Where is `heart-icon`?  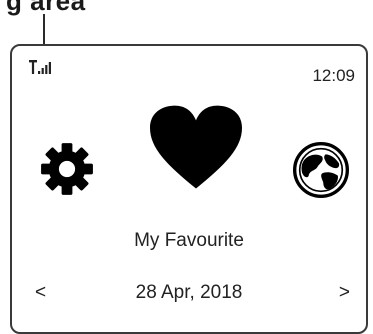 heart-icon is located at coordinates (196, 148).